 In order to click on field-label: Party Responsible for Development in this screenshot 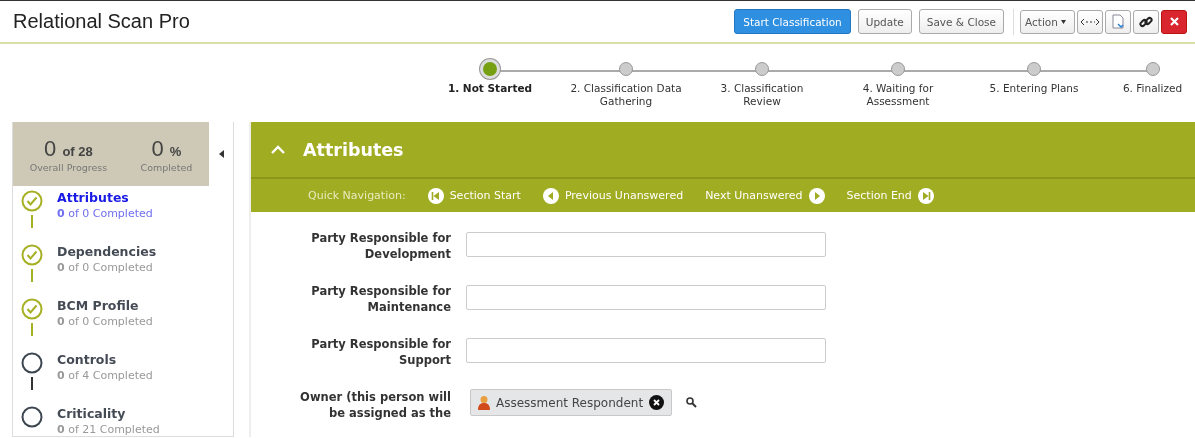, I will do `click(380, 246)`.